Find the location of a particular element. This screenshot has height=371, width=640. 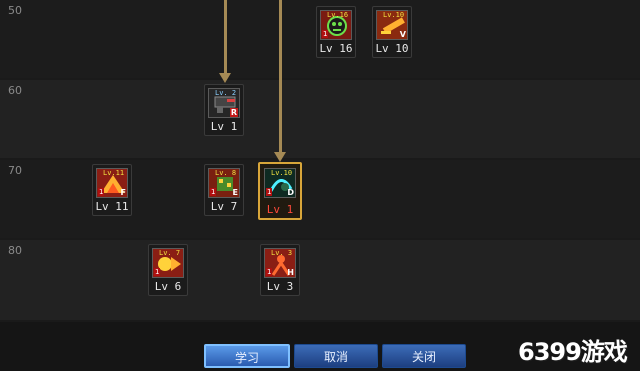

level-label: 50 is located at coordinates (15, 10).